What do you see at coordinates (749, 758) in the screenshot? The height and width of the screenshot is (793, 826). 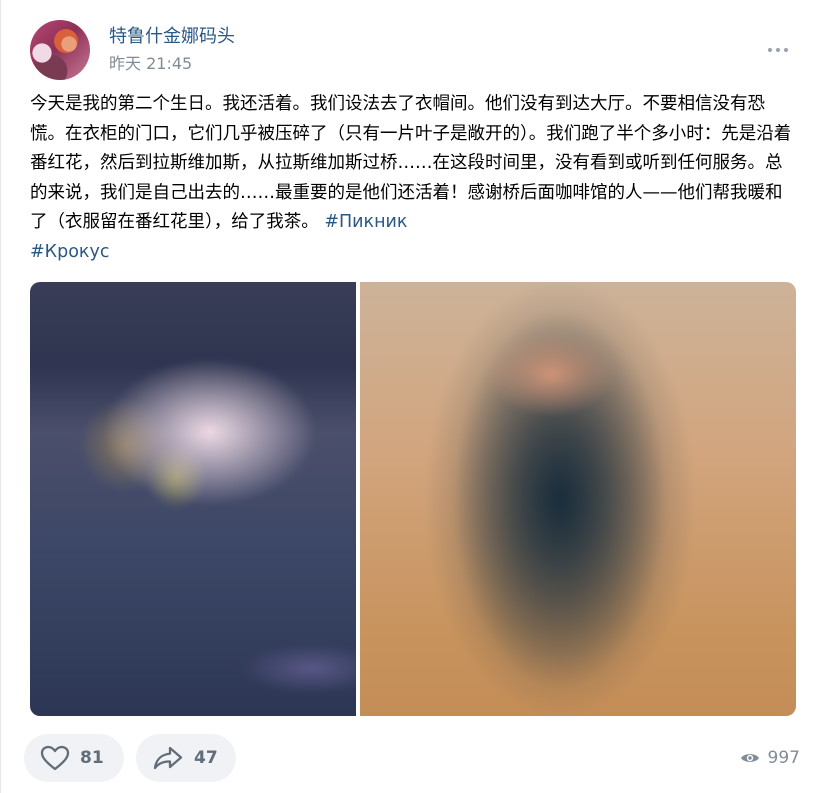 I see `eye-icon` at bounding box center [749, 758].